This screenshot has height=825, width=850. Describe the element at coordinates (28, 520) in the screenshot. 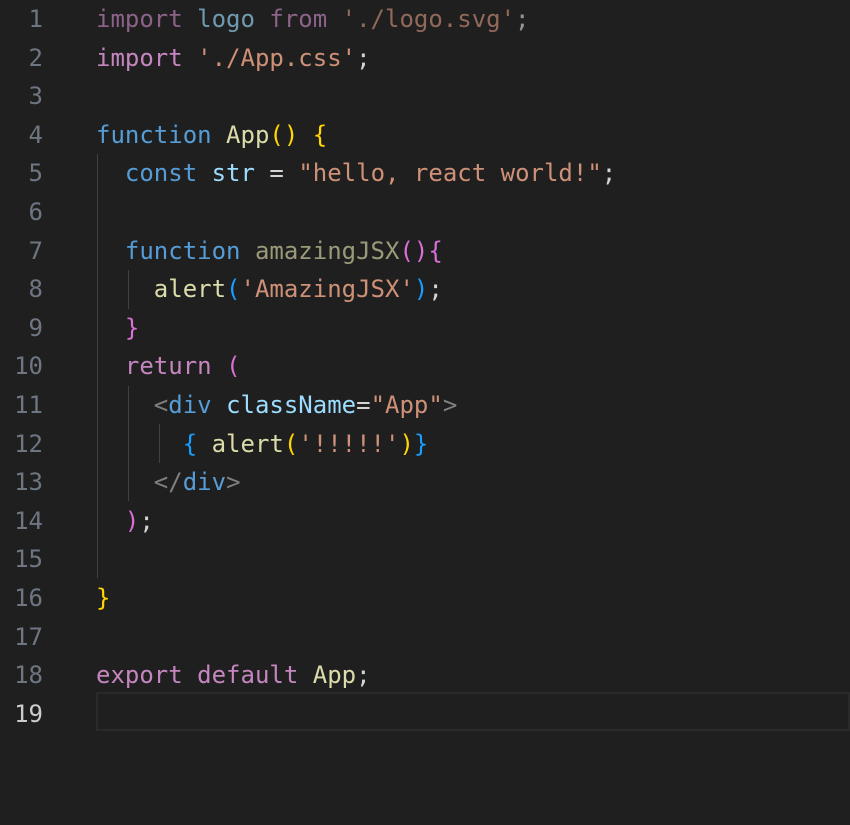

I see `line-number: 14` at that location.